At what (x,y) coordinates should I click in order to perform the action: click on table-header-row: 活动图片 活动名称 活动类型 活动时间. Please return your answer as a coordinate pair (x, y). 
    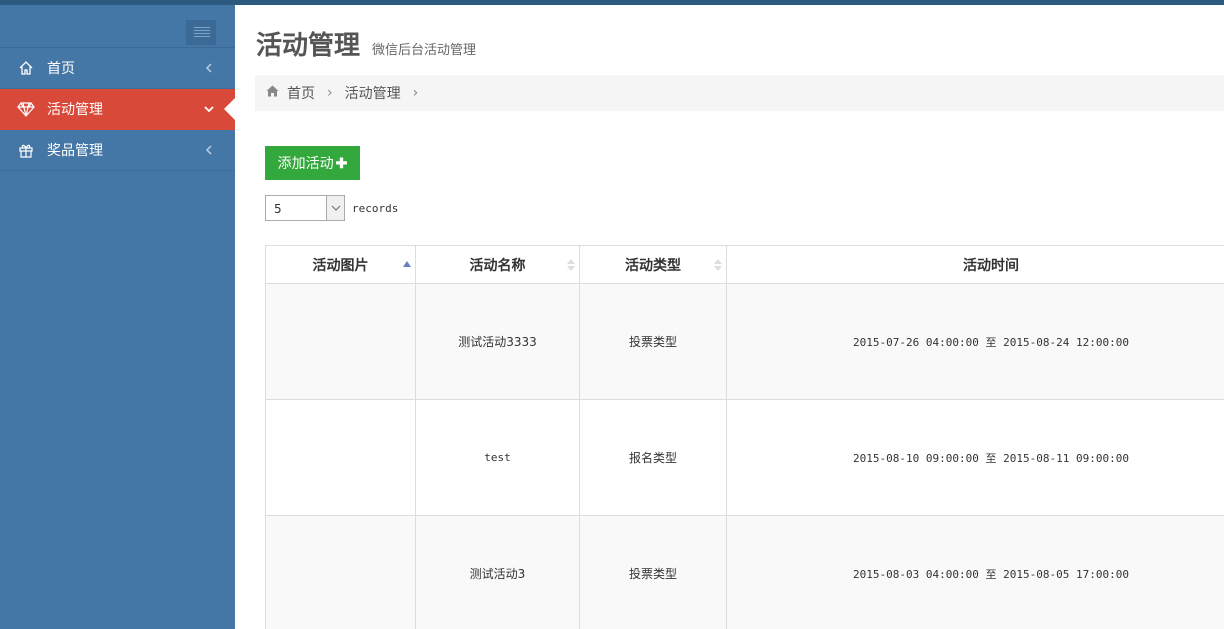
    Looking at the image, I should click on (744, 264).